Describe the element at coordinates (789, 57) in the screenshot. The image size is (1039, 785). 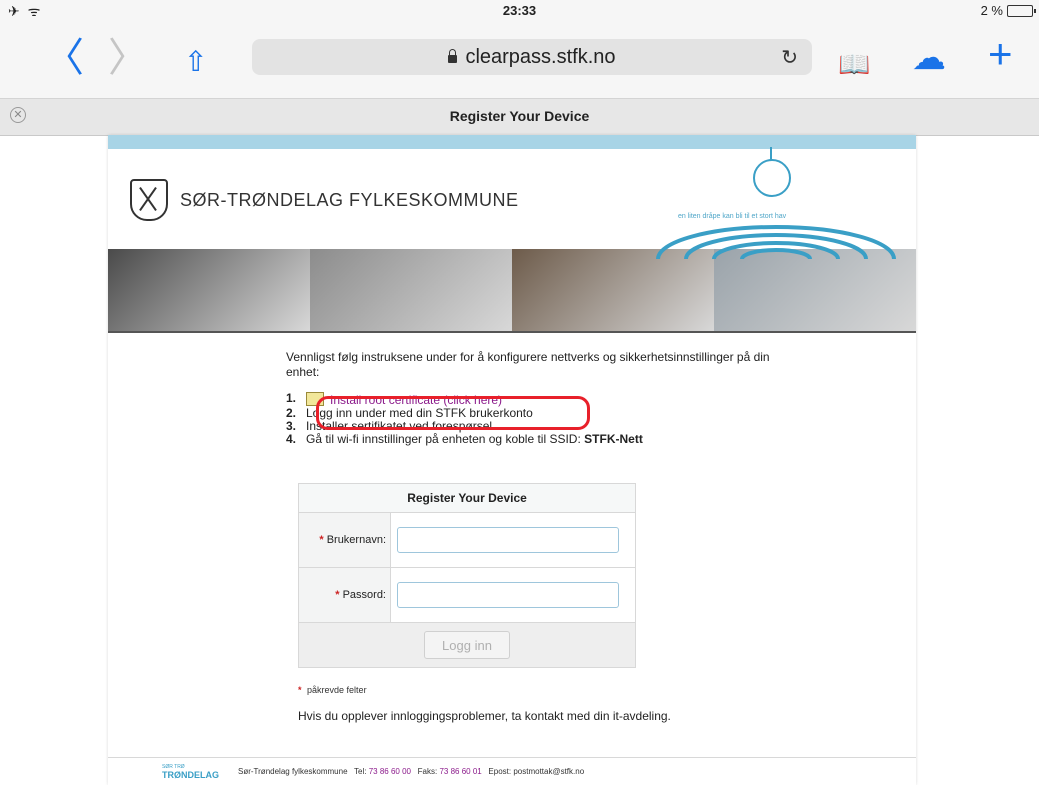
I see `reload-button: ↻` at that location.